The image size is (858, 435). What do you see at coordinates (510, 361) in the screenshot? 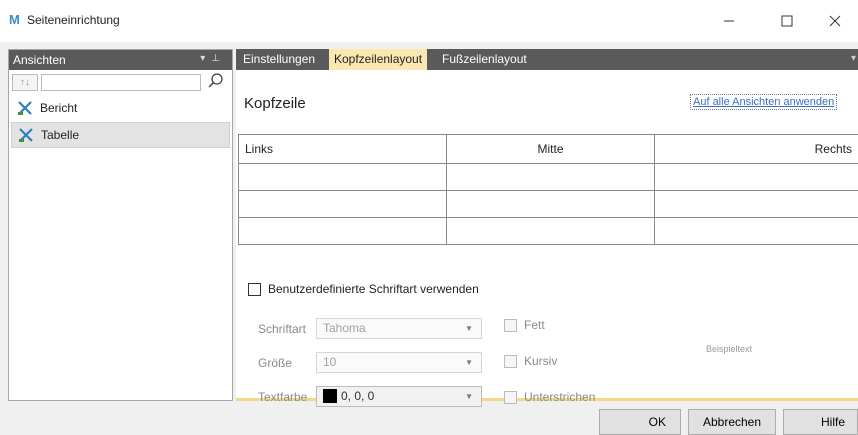
I see `italic-checkbox` at bounding box center [510, 361].